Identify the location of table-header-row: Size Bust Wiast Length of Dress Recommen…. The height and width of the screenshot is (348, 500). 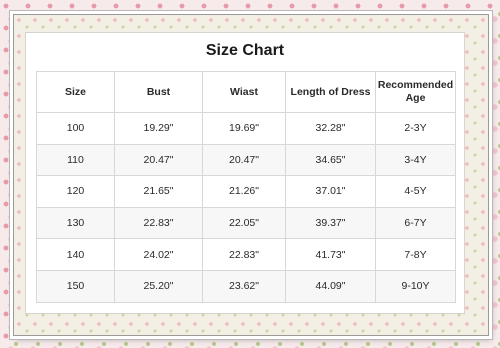
(246, 92).